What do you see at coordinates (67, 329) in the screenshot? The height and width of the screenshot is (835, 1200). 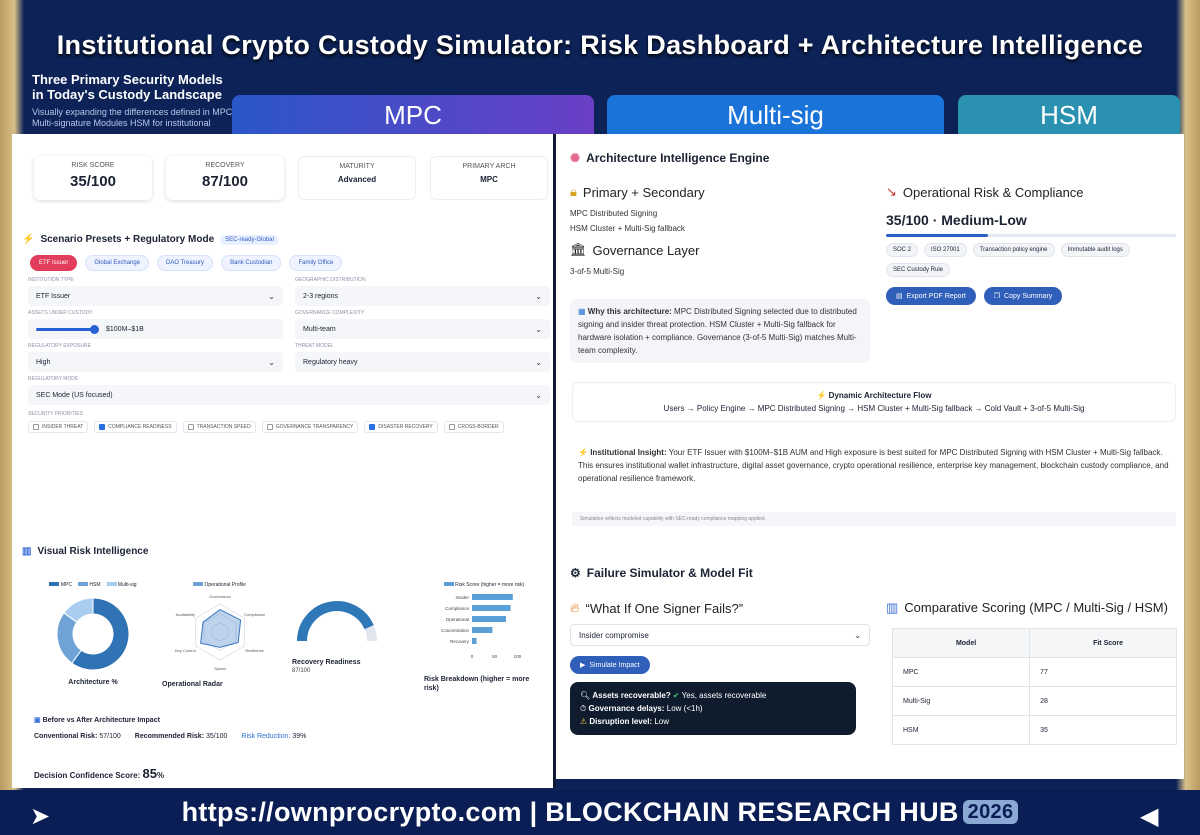 I see `slider-track` at bounding box center [67, 329].